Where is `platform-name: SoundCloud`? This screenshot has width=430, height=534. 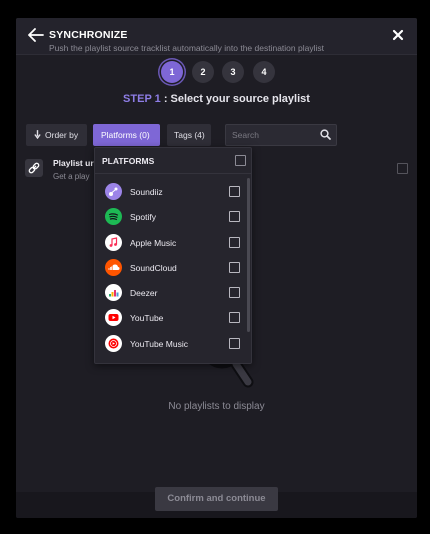
platform-name: SoundCloud is located at coordinates (153, 267).